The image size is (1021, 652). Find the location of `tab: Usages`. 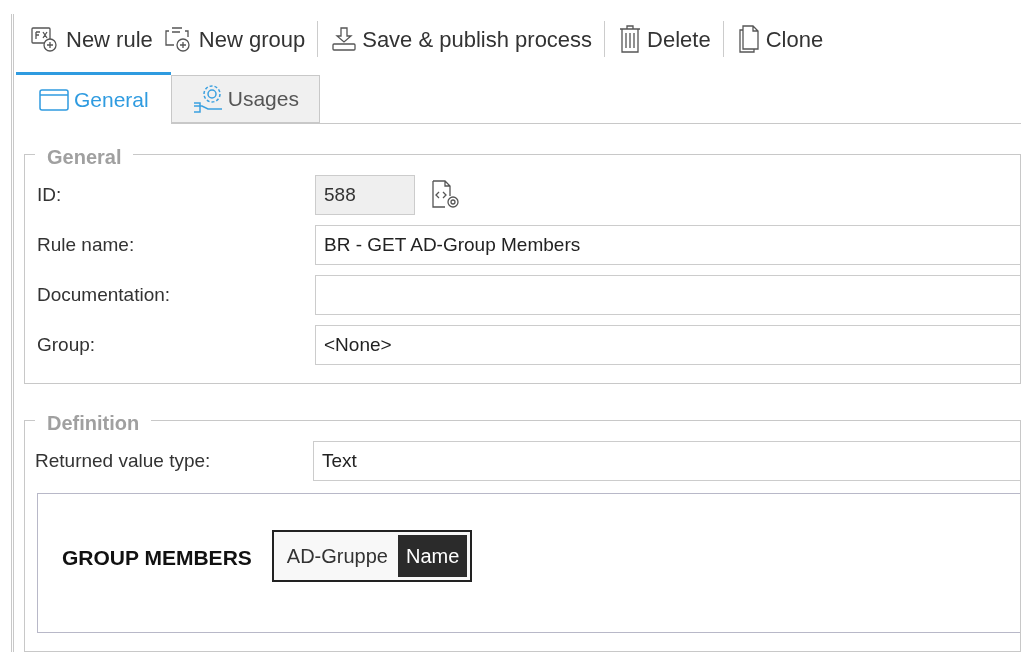

tab: Usages is located at coordinates (245, 99).